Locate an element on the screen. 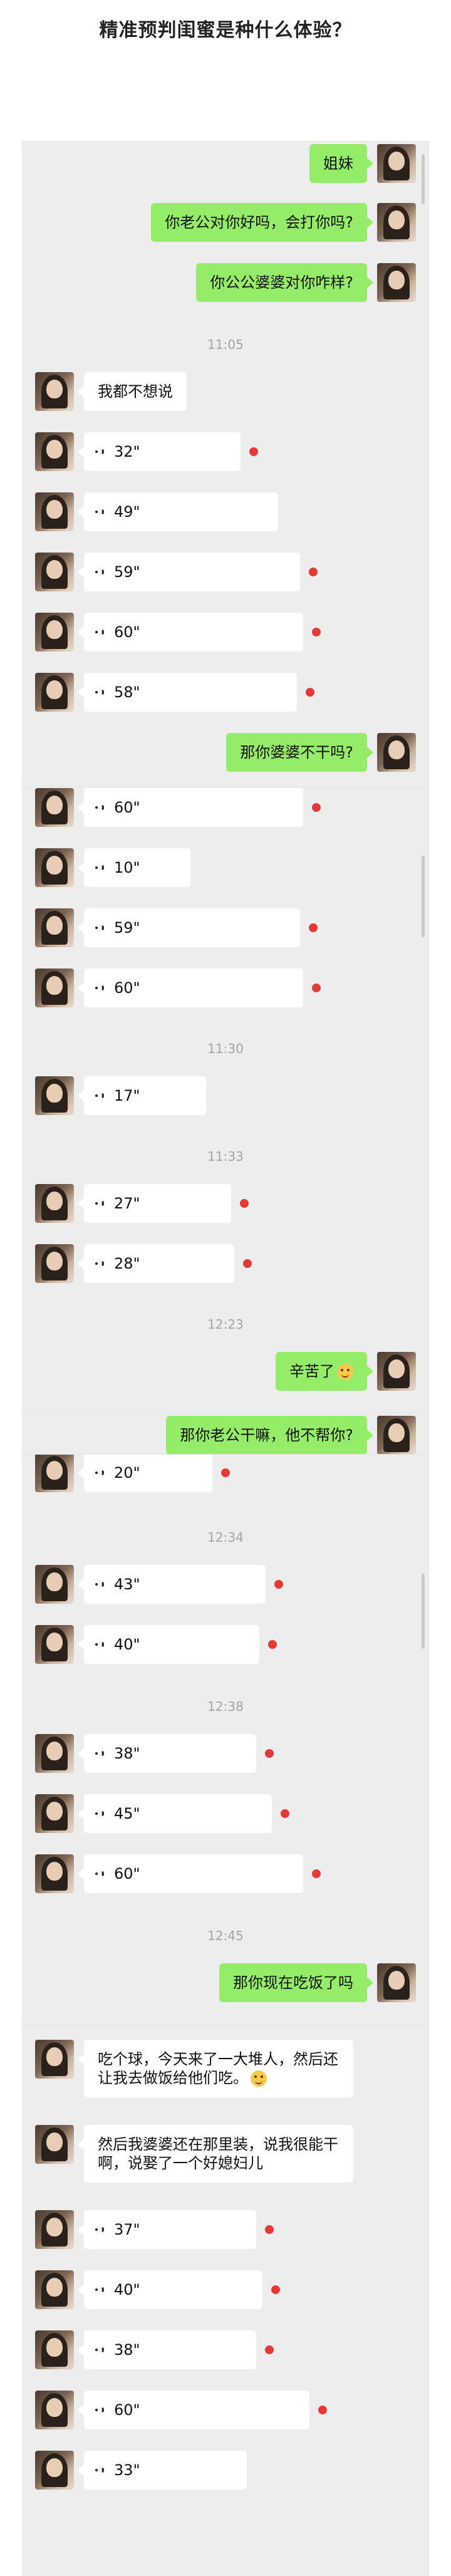  message-row: 59" is located at coordinates (225, 572).